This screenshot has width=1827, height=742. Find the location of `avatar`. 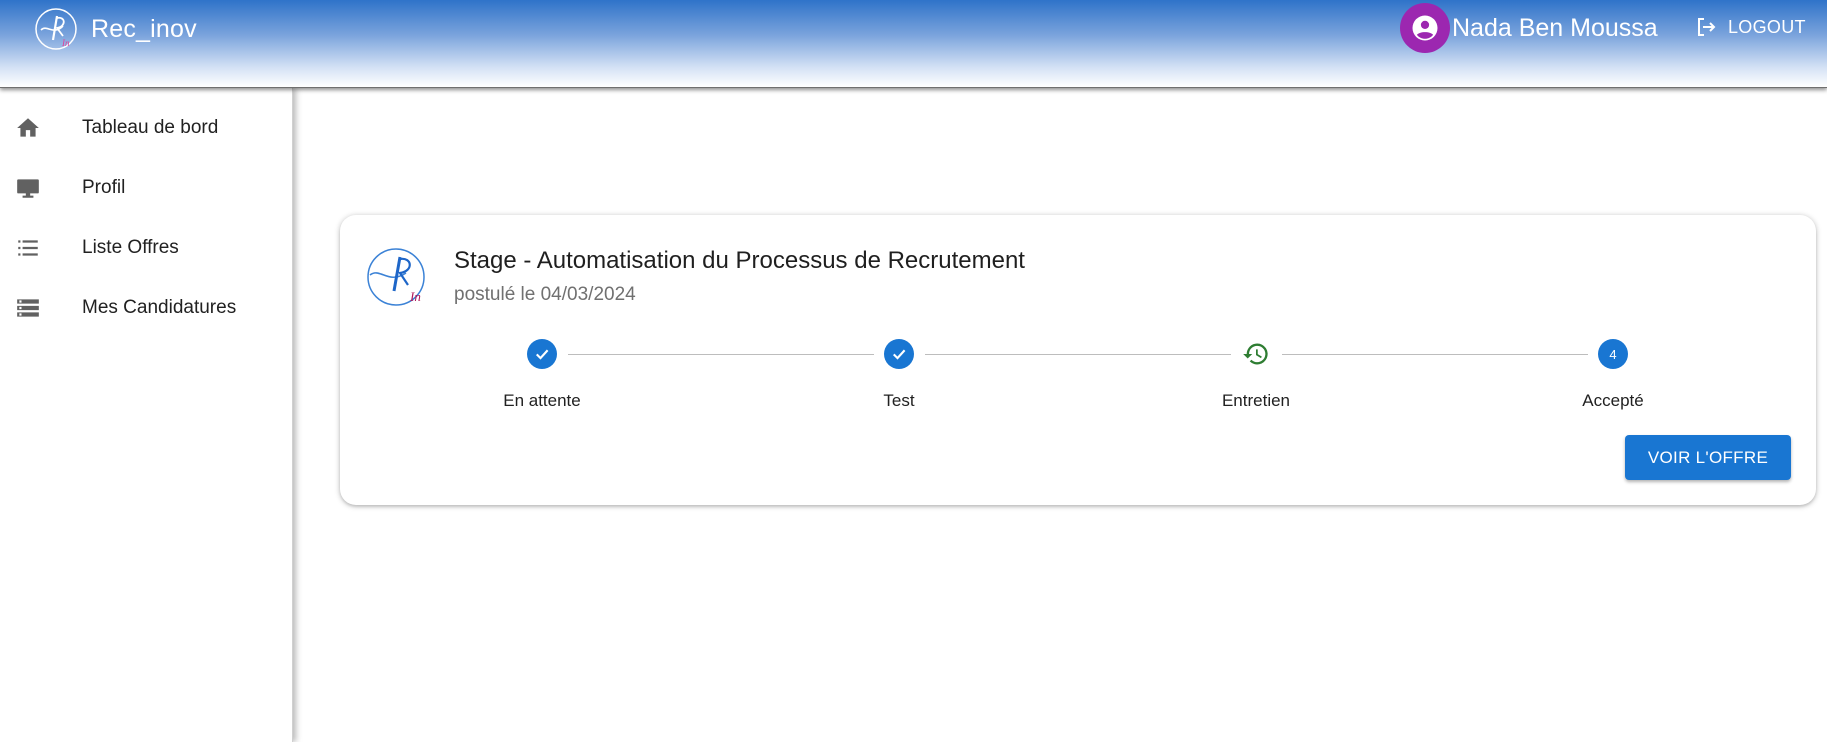

avatar is located at coordinates (1425, 28).